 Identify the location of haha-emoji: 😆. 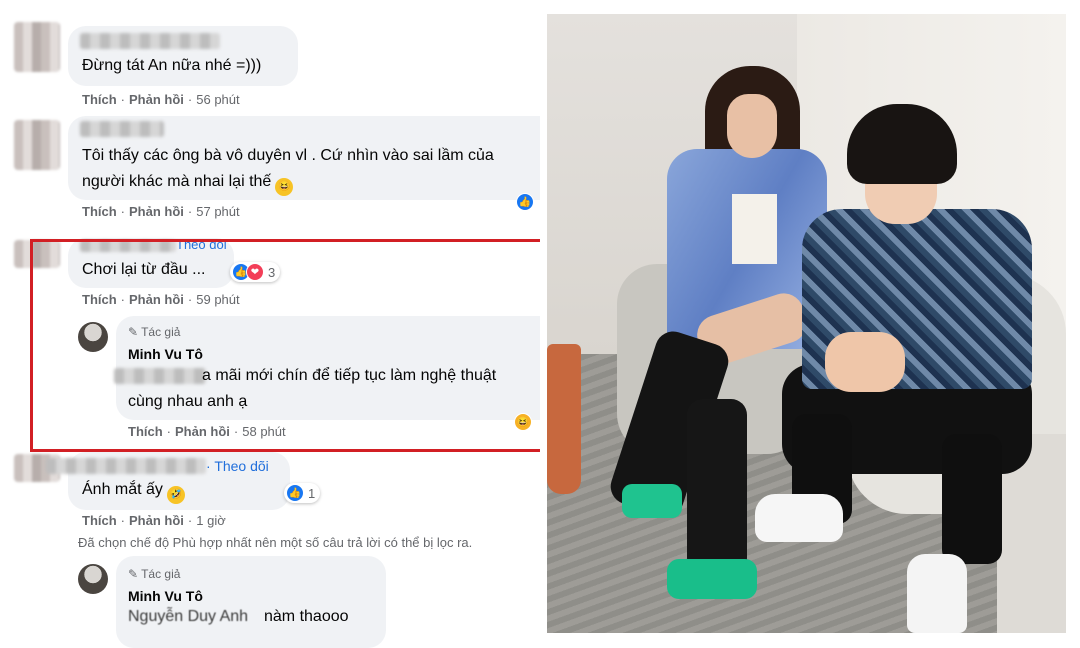
(284, 187).